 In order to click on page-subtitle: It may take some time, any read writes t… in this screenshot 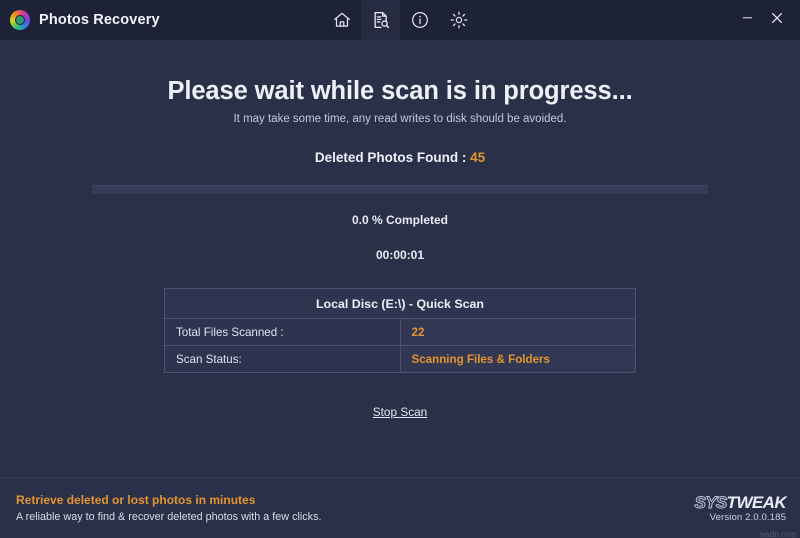, I will do `click(400, 119)`.